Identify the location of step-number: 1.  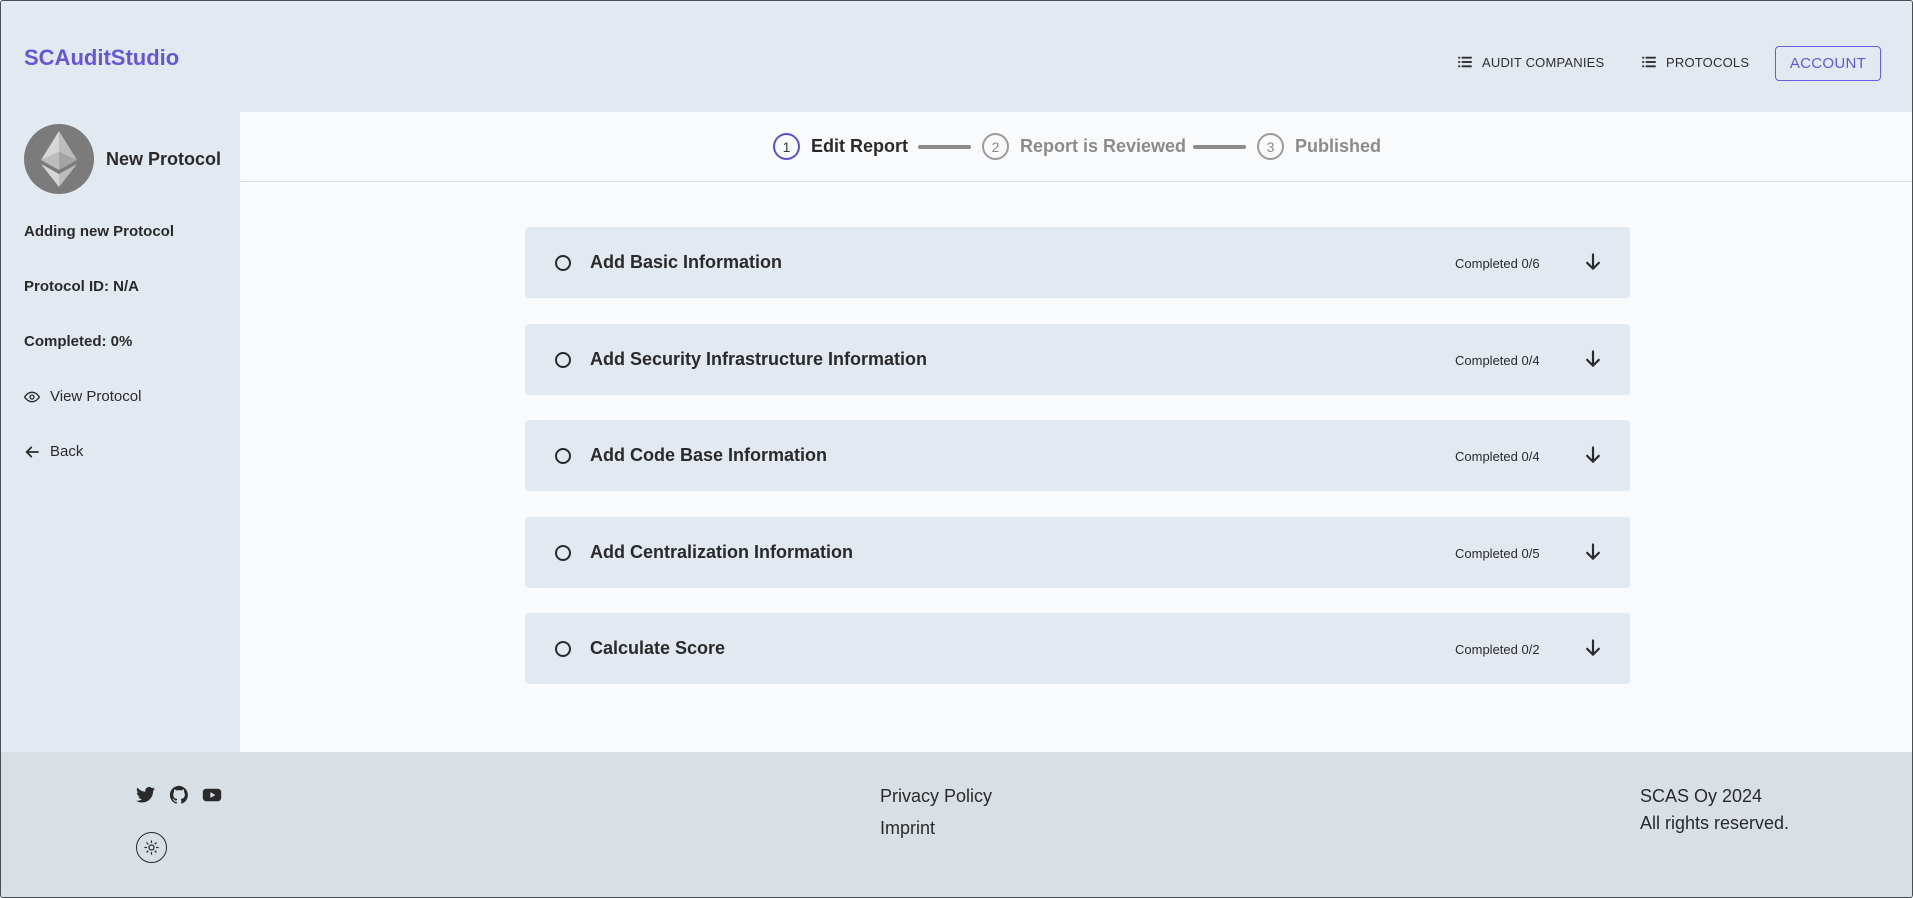
(786, 146).